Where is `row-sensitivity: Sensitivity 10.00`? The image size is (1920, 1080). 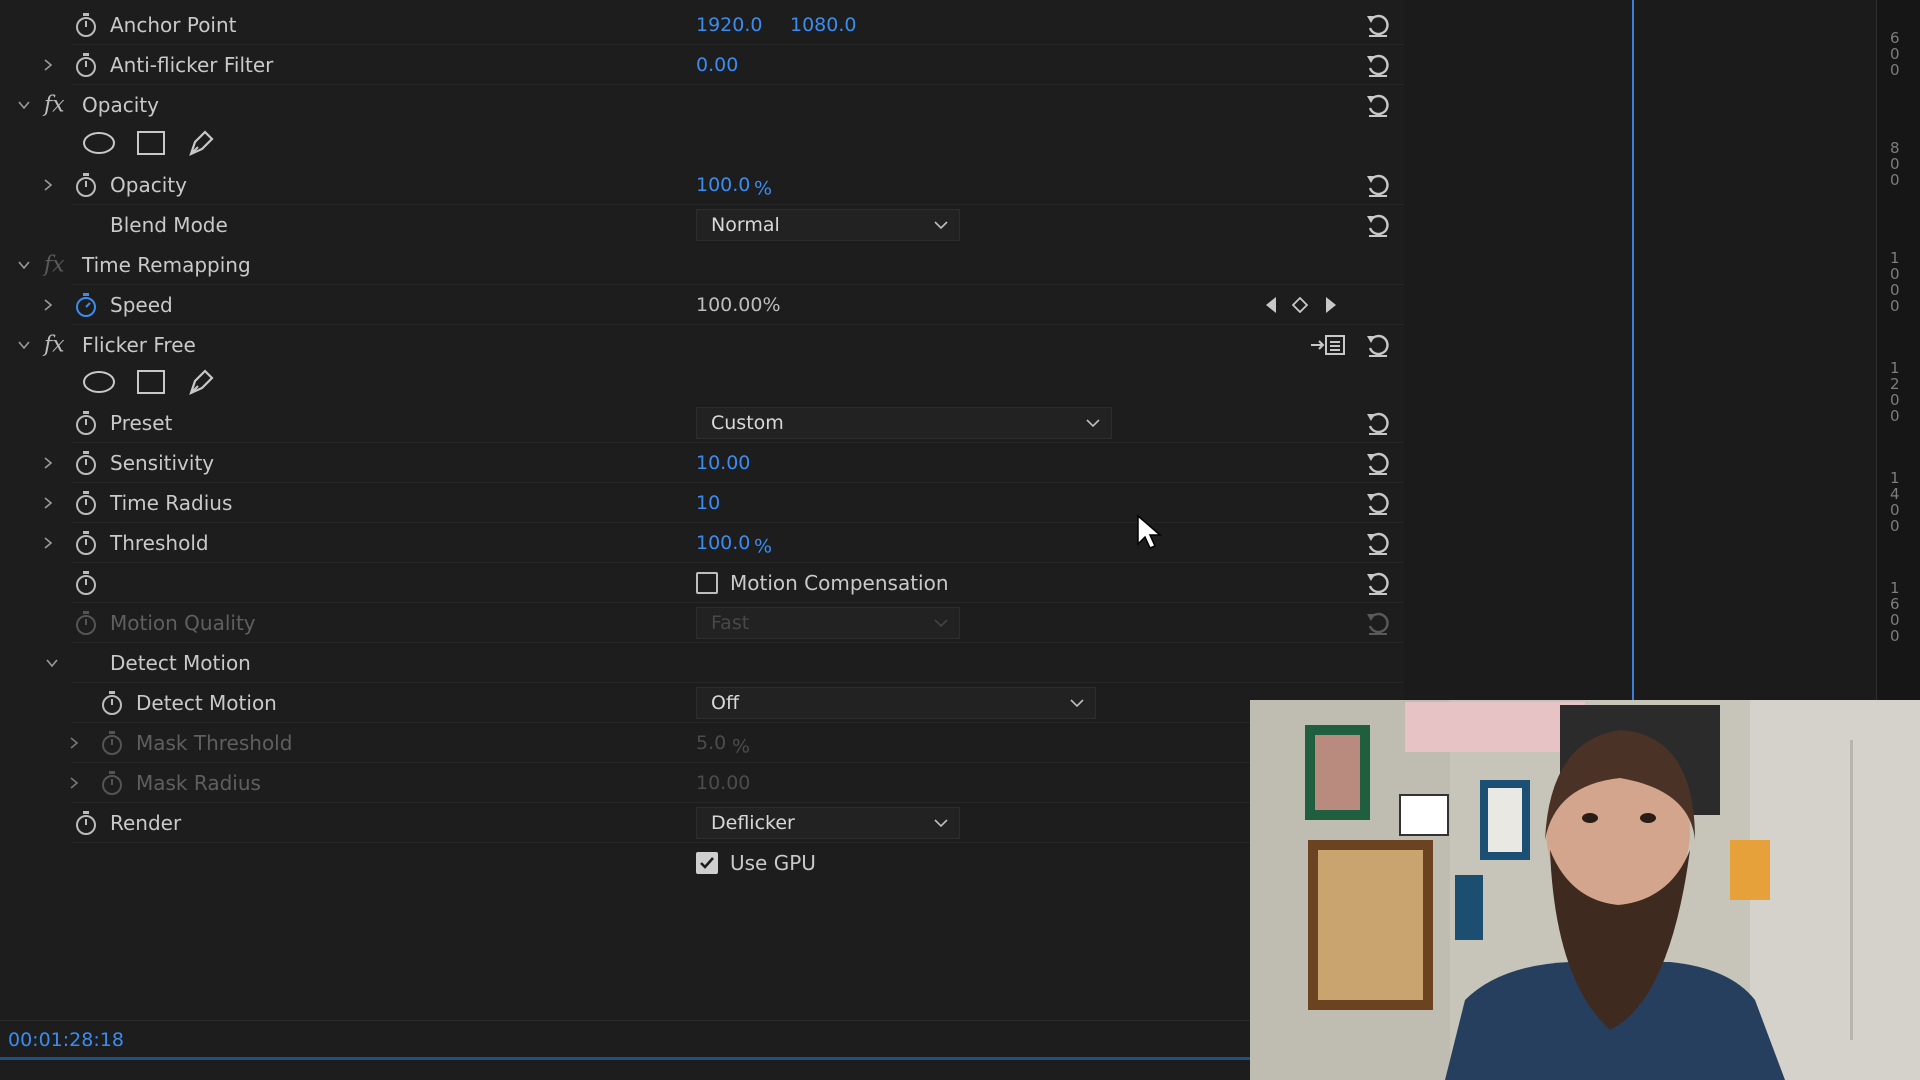
row-sensitivity: Sensitivity 10.00 is located at coordinates (702, 463).